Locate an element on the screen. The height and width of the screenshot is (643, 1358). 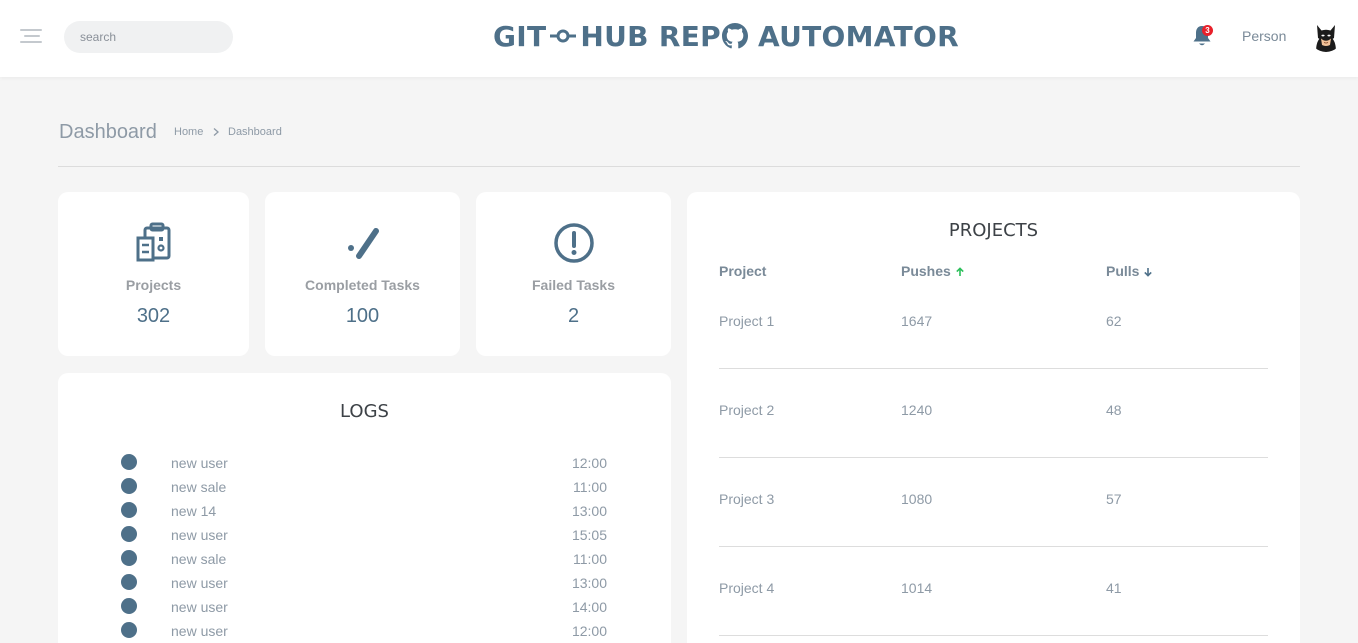
logs-title: LOGS is located at coordinates (364, 411).